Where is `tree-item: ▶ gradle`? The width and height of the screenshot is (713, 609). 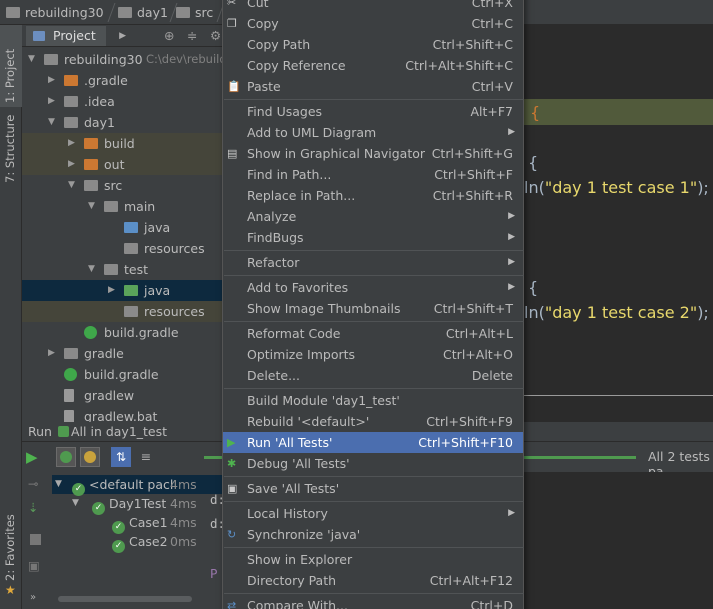
tree-item: ▶ gradle is located at coordinates (122, 353).